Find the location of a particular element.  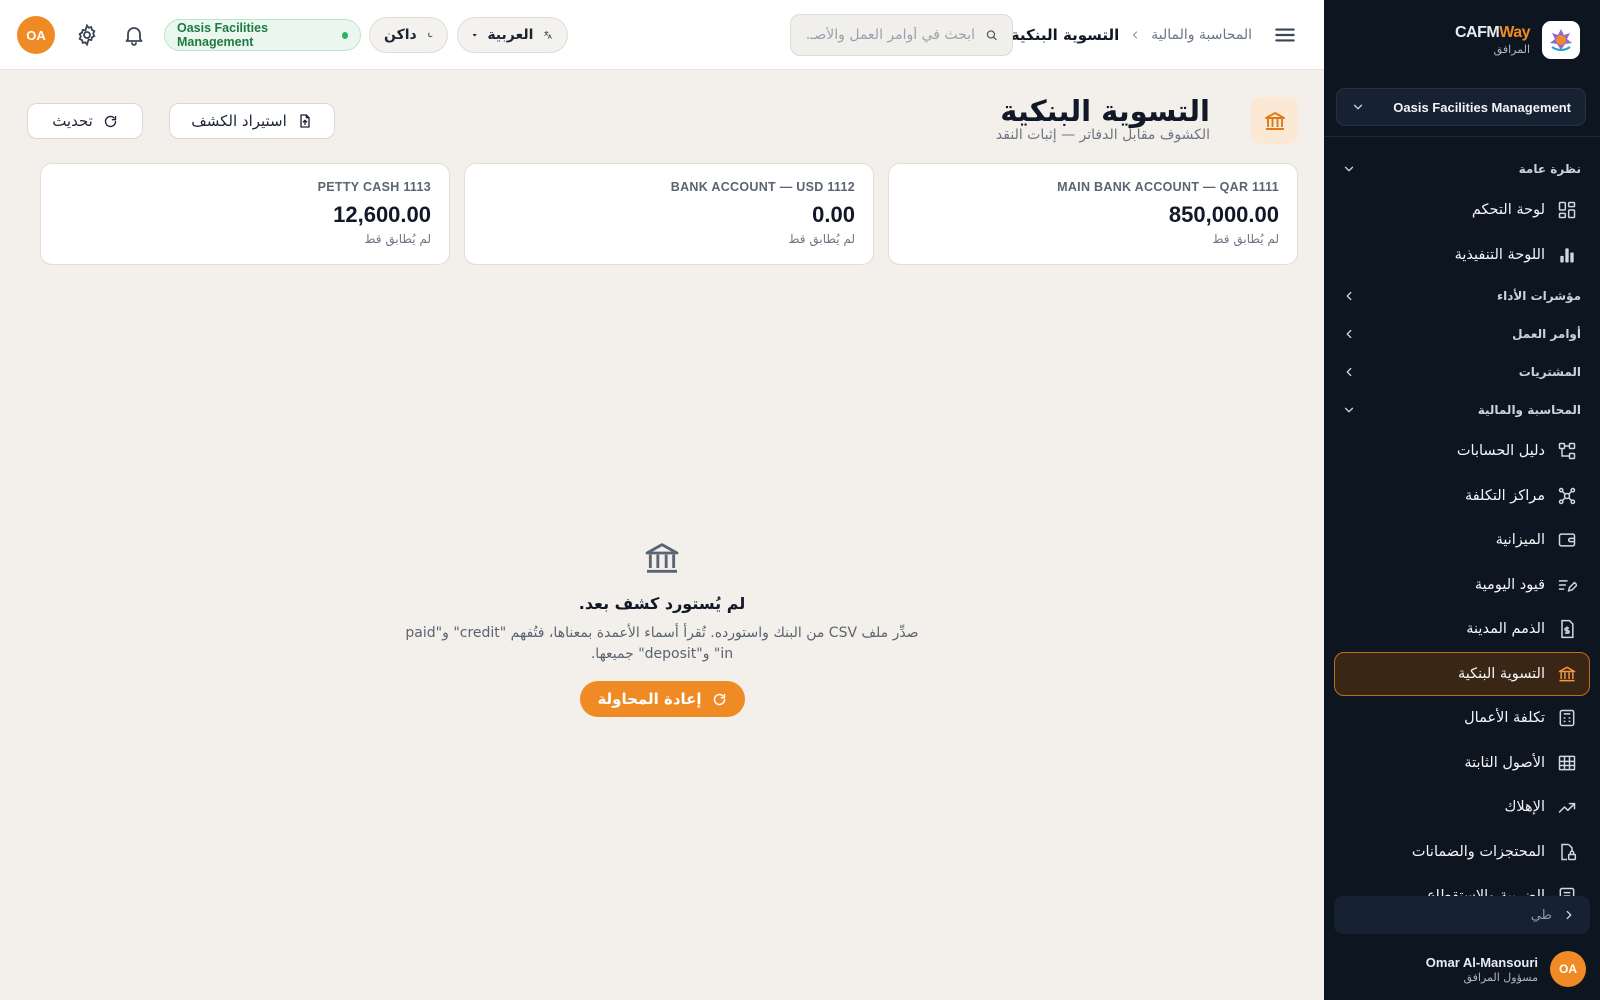

refresh-button-label: تحديث is located at coordinates (72, 121).